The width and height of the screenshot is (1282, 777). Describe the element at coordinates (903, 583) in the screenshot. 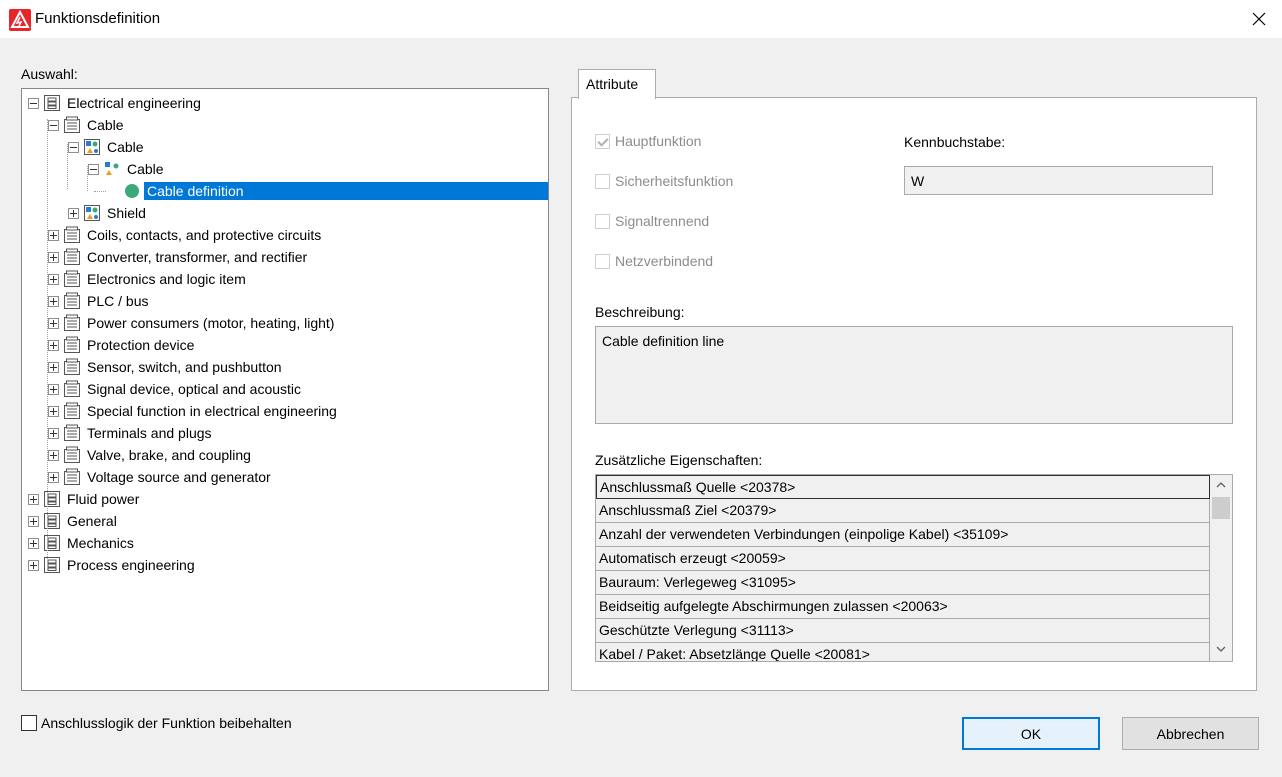

I see `property-row: Bauraum: Verlegeweg <31095>` at that location.